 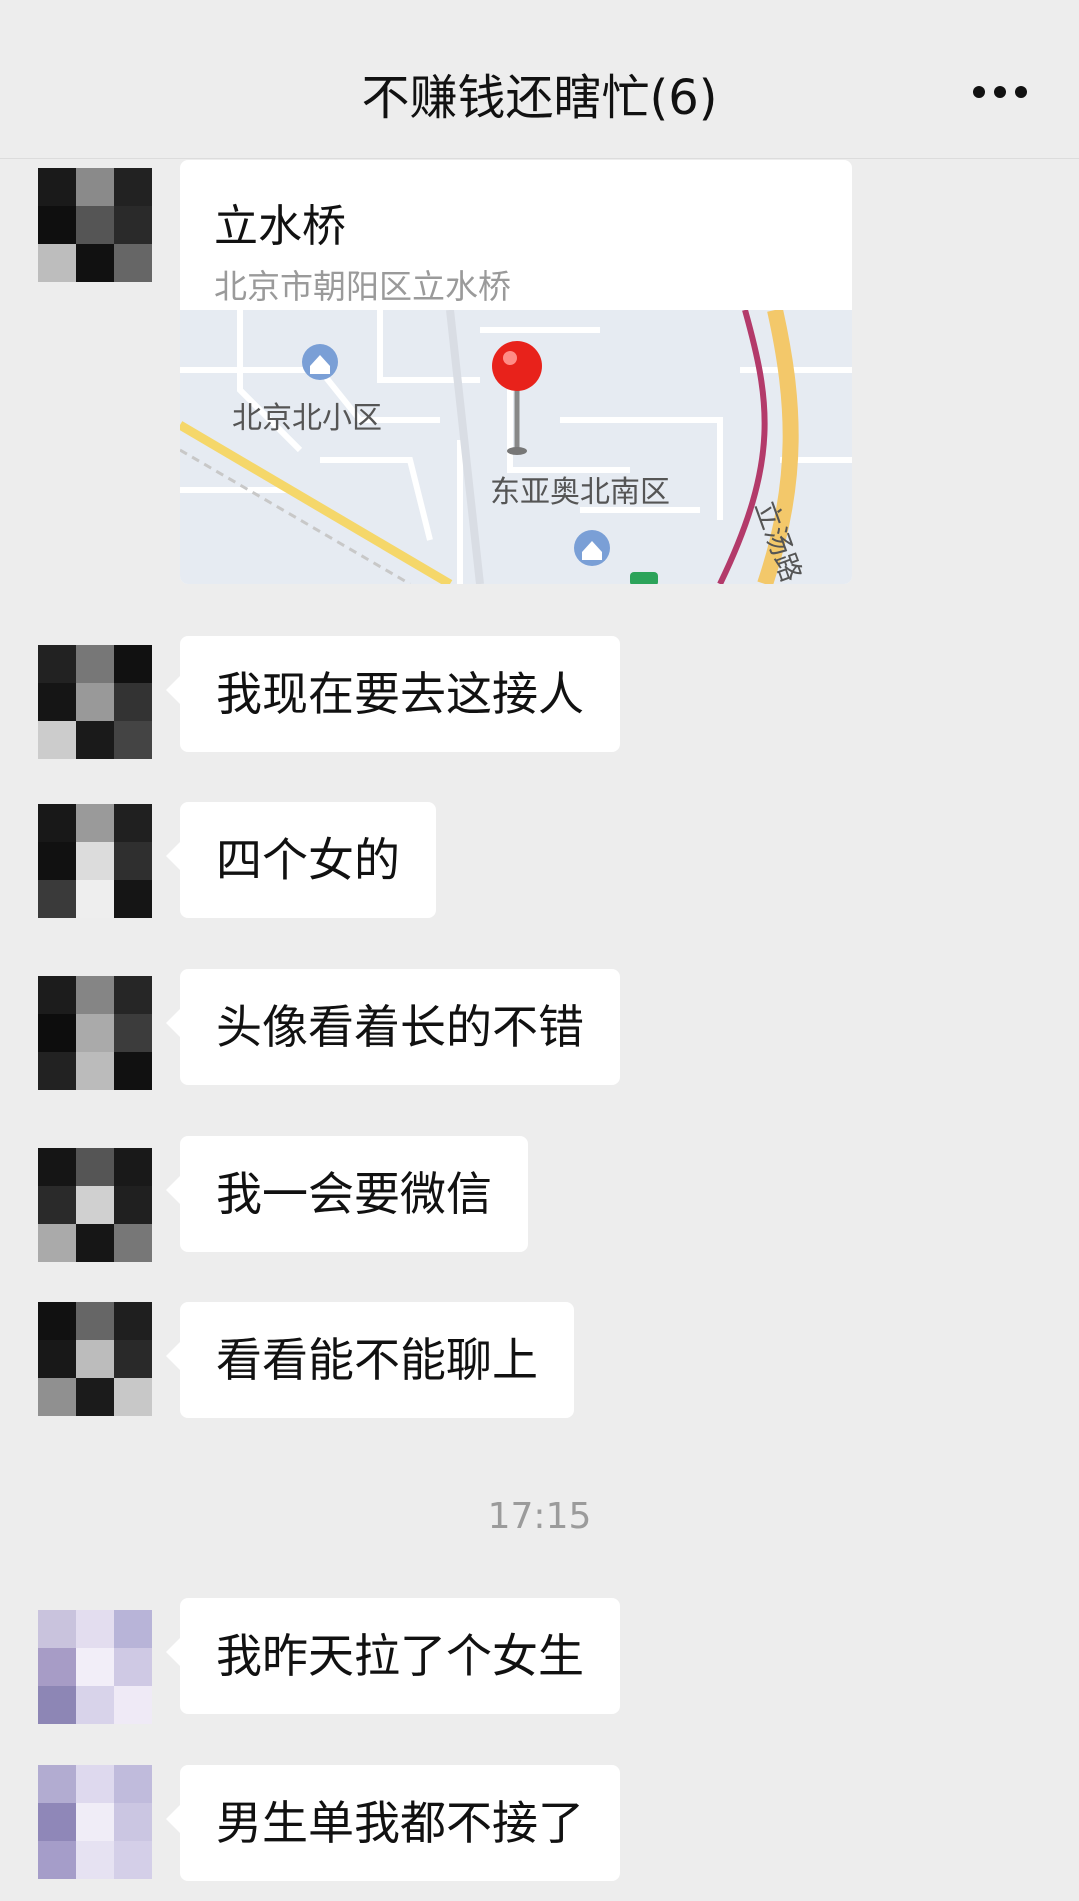 I want to click on message-bubble: 男生单我都不接了, so click(x=393, y=1823).